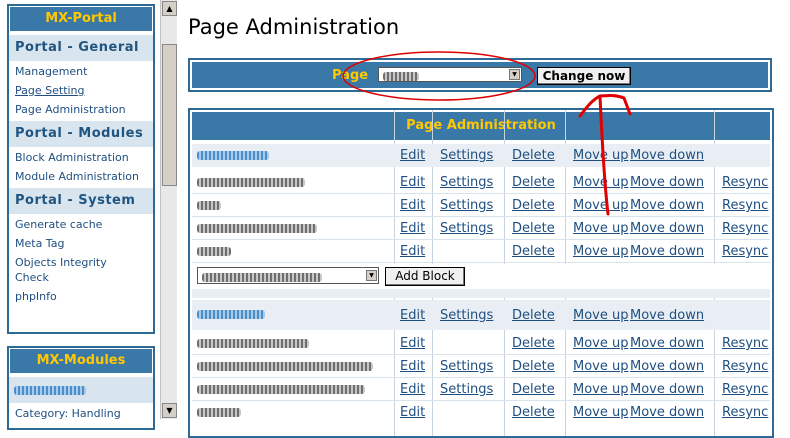  I want to click on page-title: Page Administration, so click(294, 27).